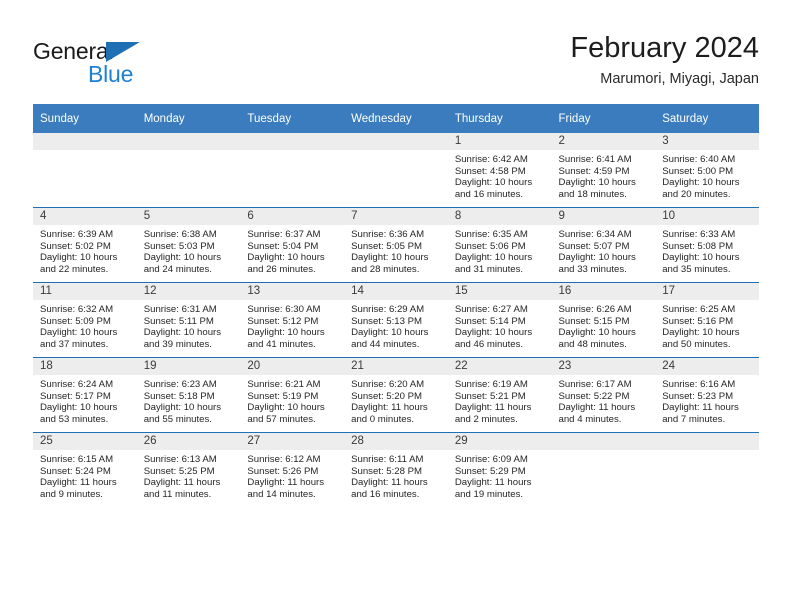 This screenshot has width=792, height=612. I want to click on day-number: 6, so click(292, 216).